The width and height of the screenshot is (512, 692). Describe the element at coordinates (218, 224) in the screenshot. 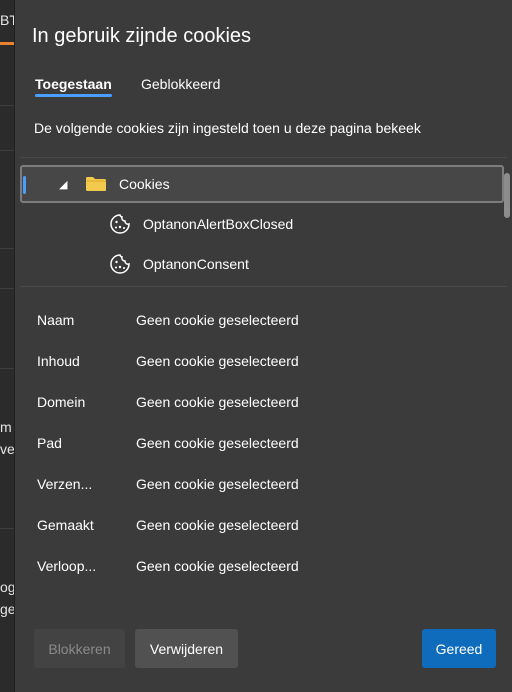

I see `tree-item-label: OptanonAlertBoxClosed` at that location.